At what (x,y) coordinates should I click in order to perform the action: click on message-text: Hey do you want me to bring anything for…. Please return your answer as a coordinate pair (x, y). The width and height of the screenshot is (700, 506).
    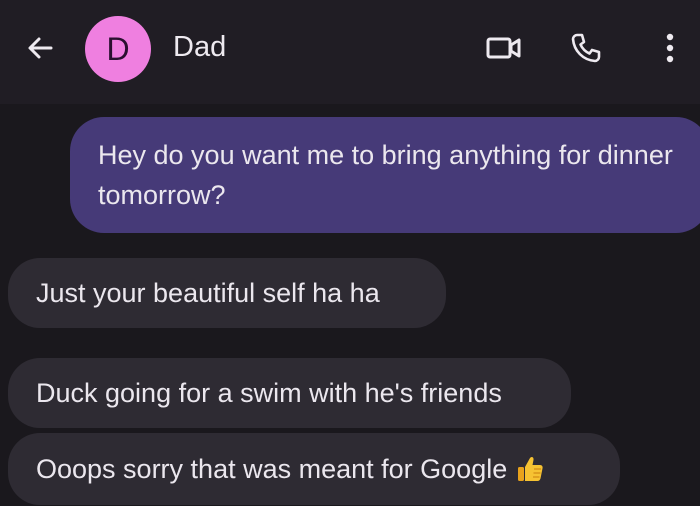
    Looking at the image, I should click on (385, 175).